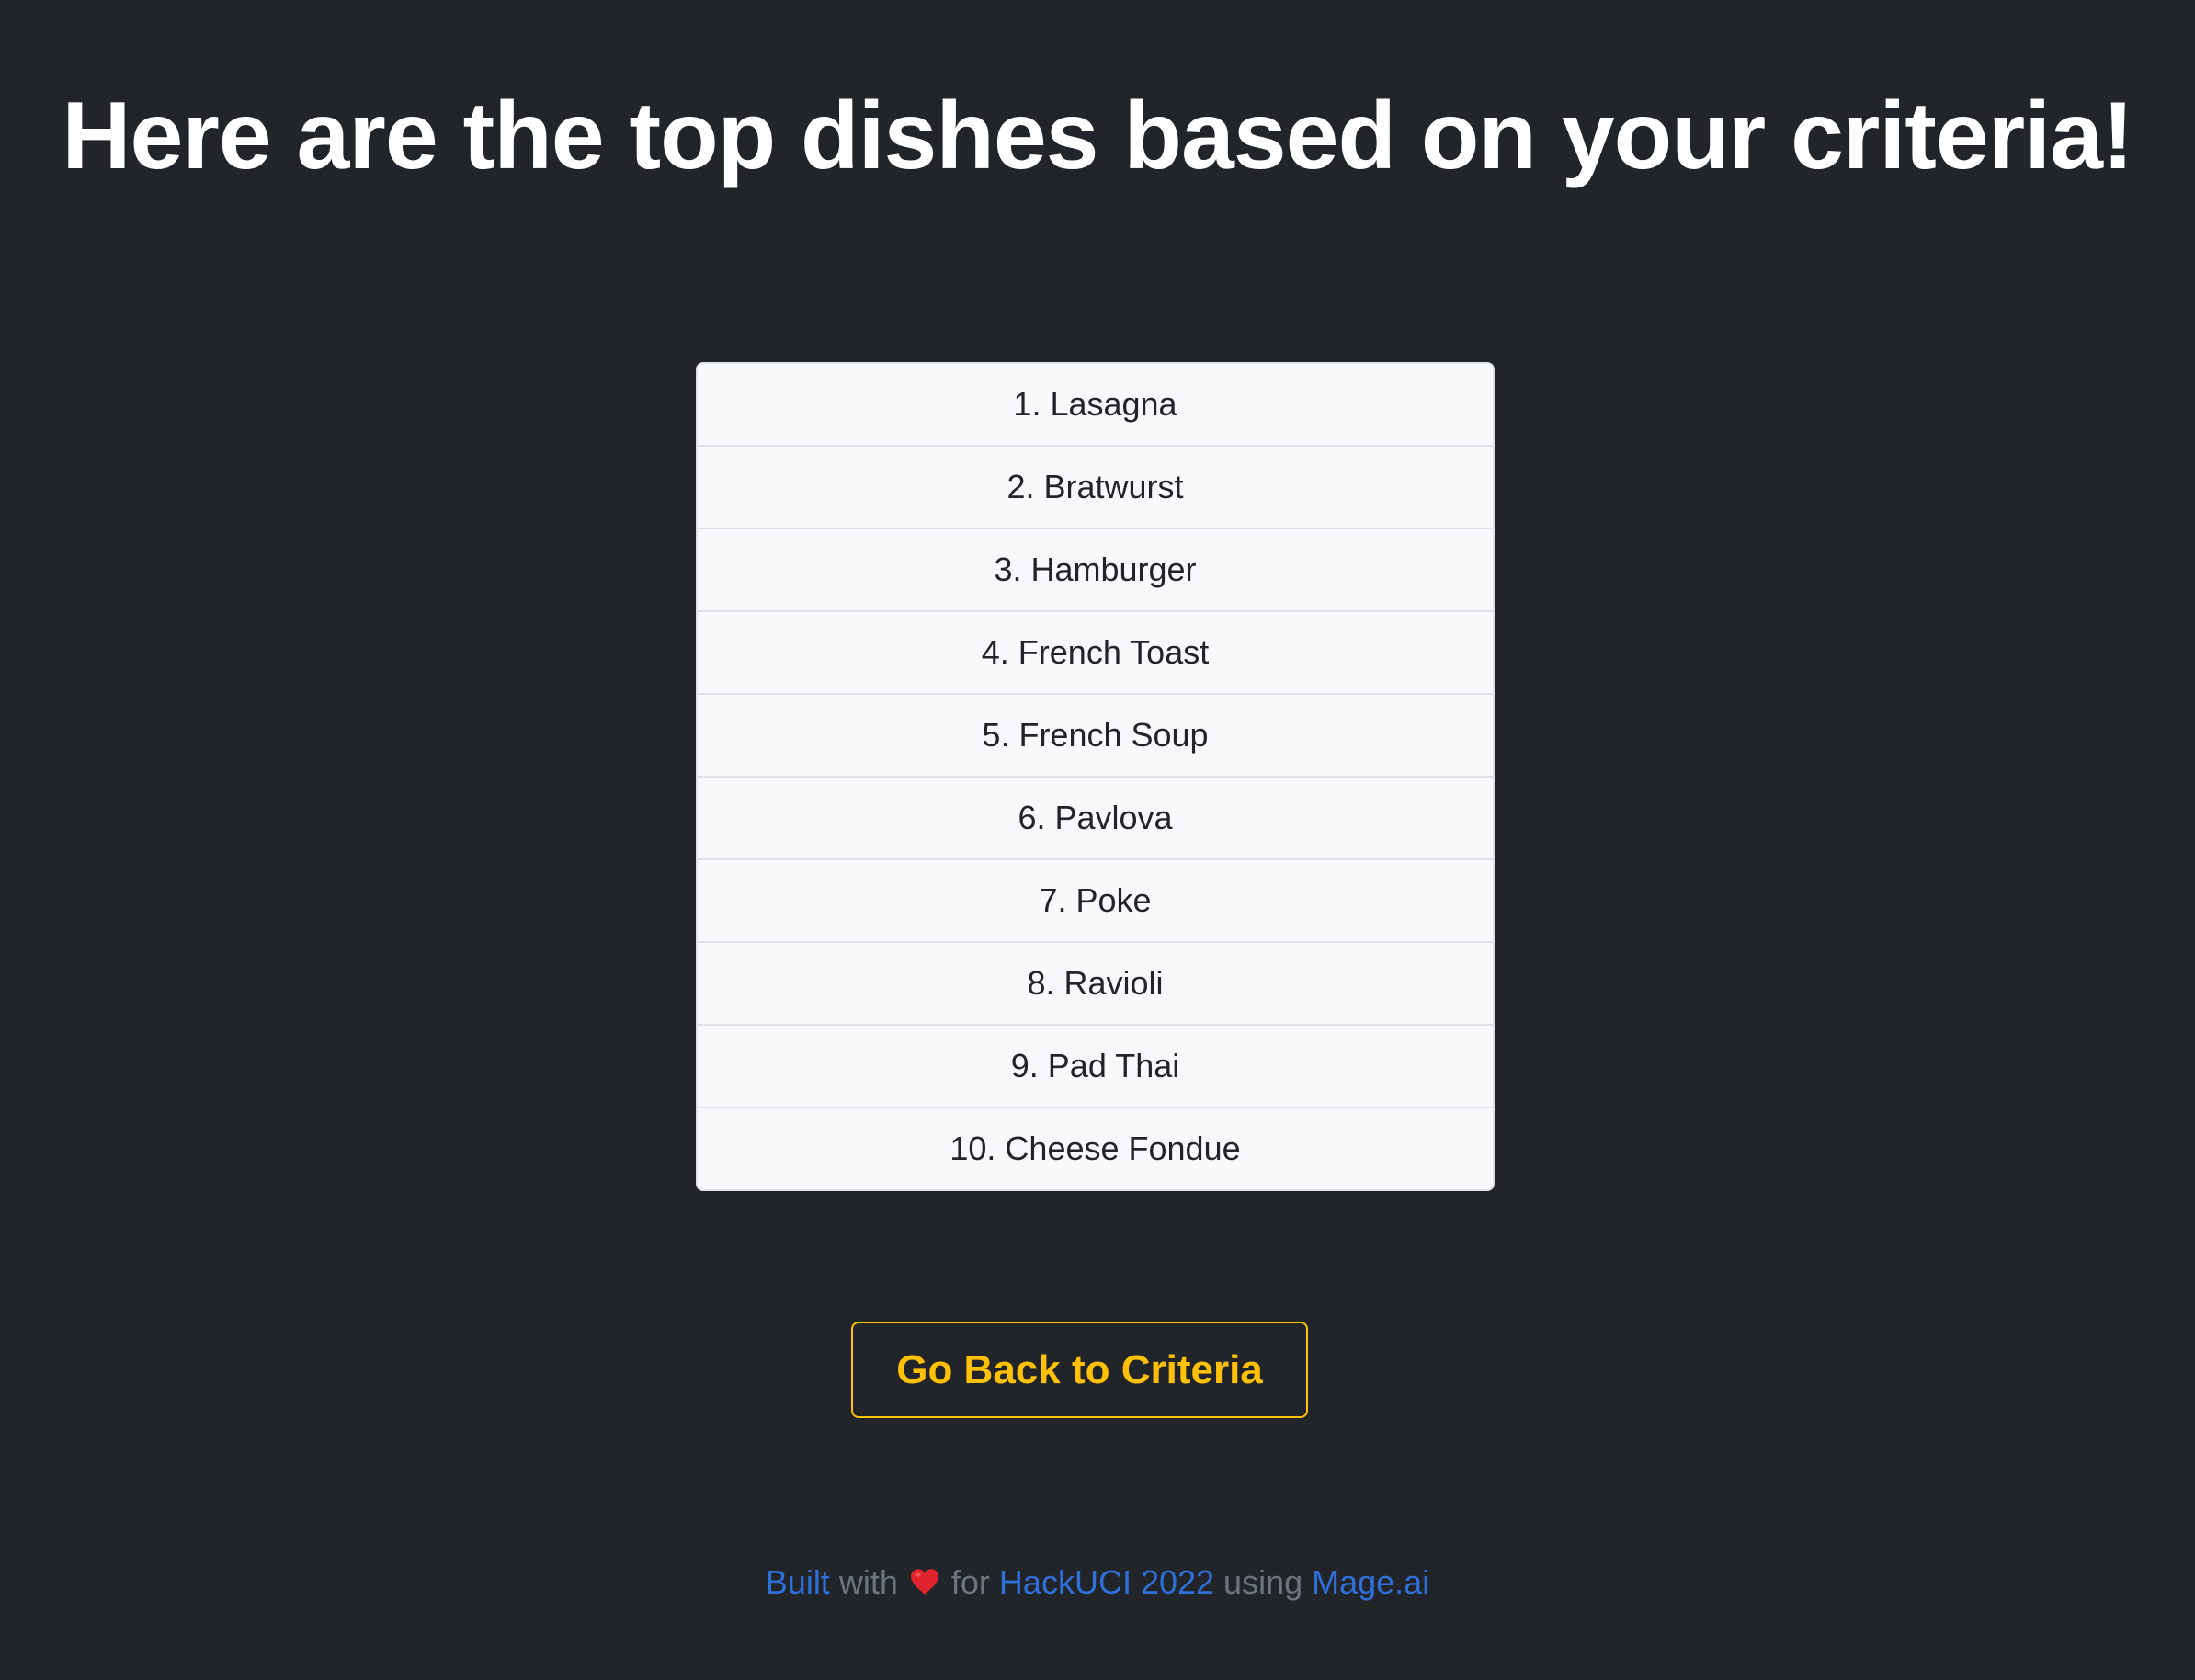 This screenshot has width=2195, height=1680. I want to click on list-item: 6. Pavlova, so click(1095, 819).